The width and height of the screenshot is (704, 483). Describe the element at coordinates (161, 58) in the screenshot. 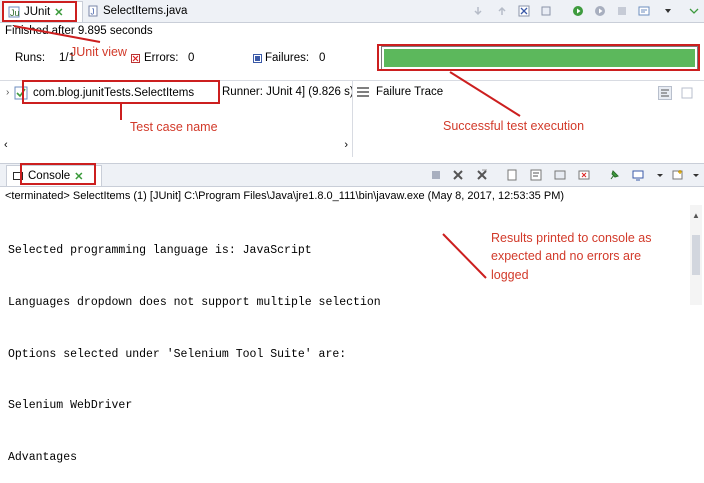

I see `errors-label: Errors:` at that location.